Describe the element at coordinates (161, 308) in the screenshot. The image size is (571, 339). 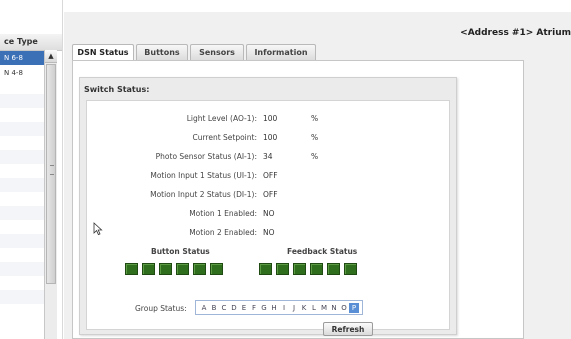
I see `group-status-label: Group Status:` at that location.